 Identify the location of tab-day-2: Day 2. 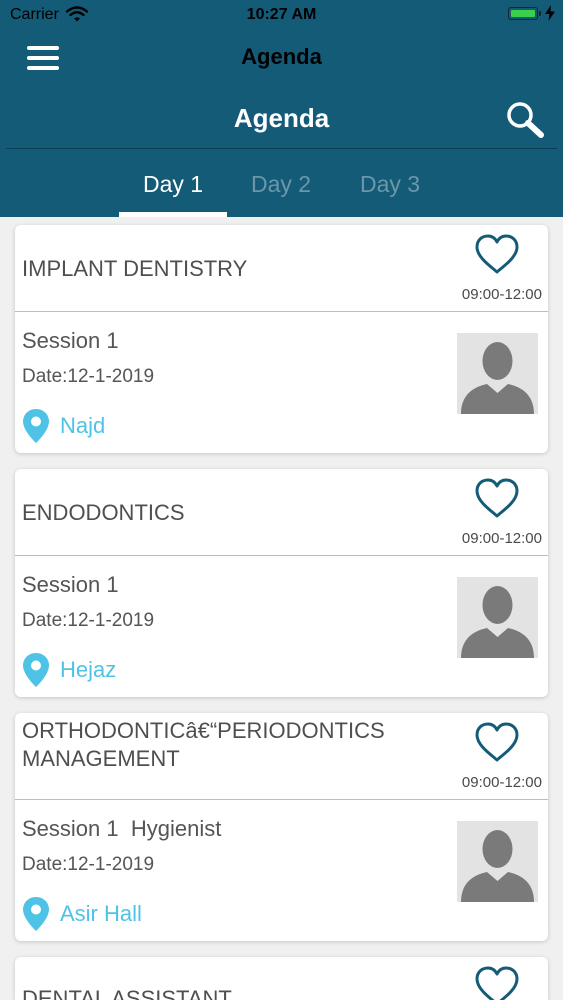
(281, 192).